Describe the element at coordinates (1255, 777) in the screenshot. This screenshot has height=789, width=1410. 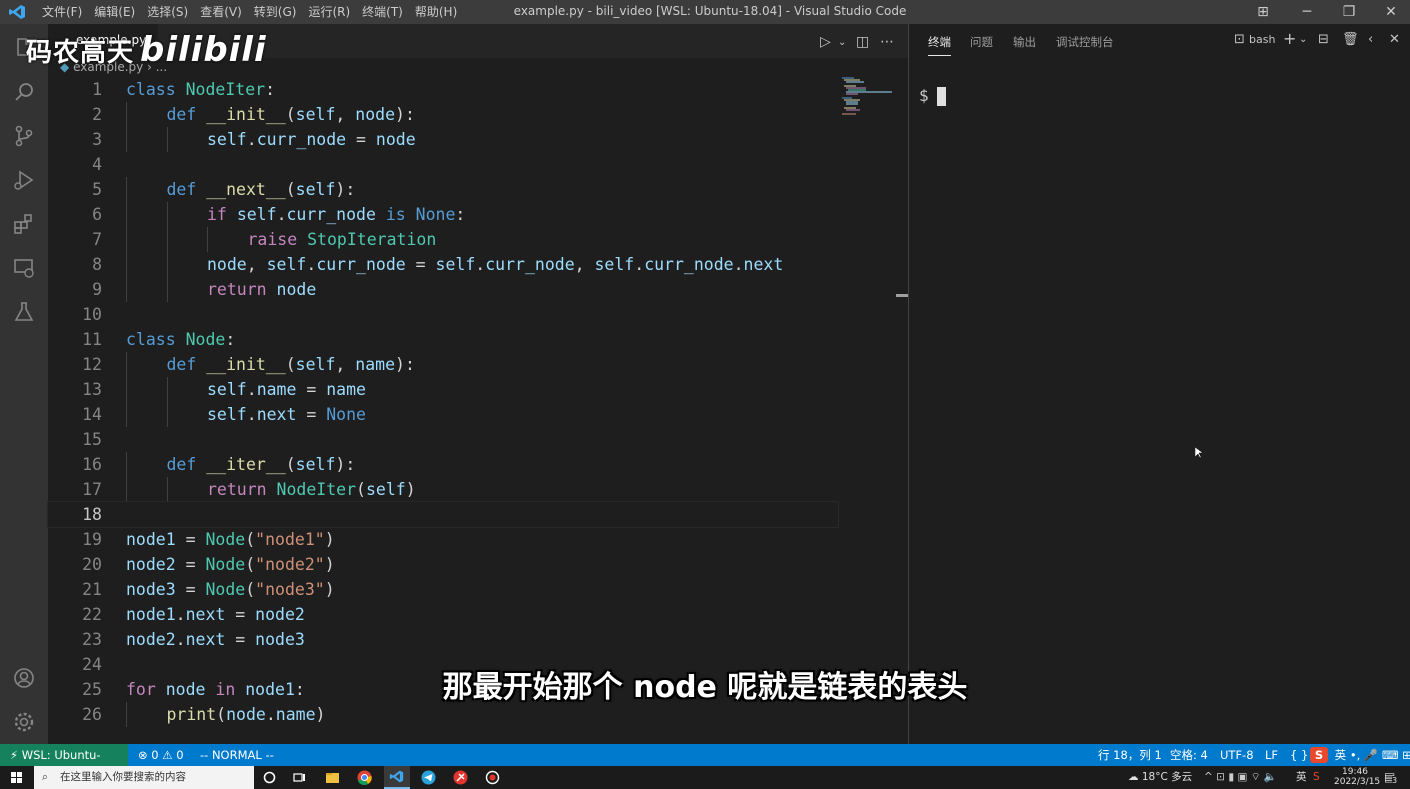
I see `tray-wifi-icon: ⌔` at that location.